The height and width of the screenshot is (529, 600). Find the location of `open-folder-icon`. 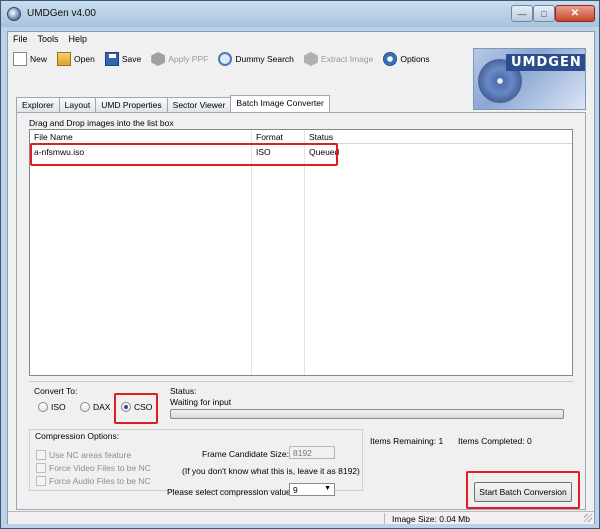

open-folder-icon is located at coordinates (64, 59).